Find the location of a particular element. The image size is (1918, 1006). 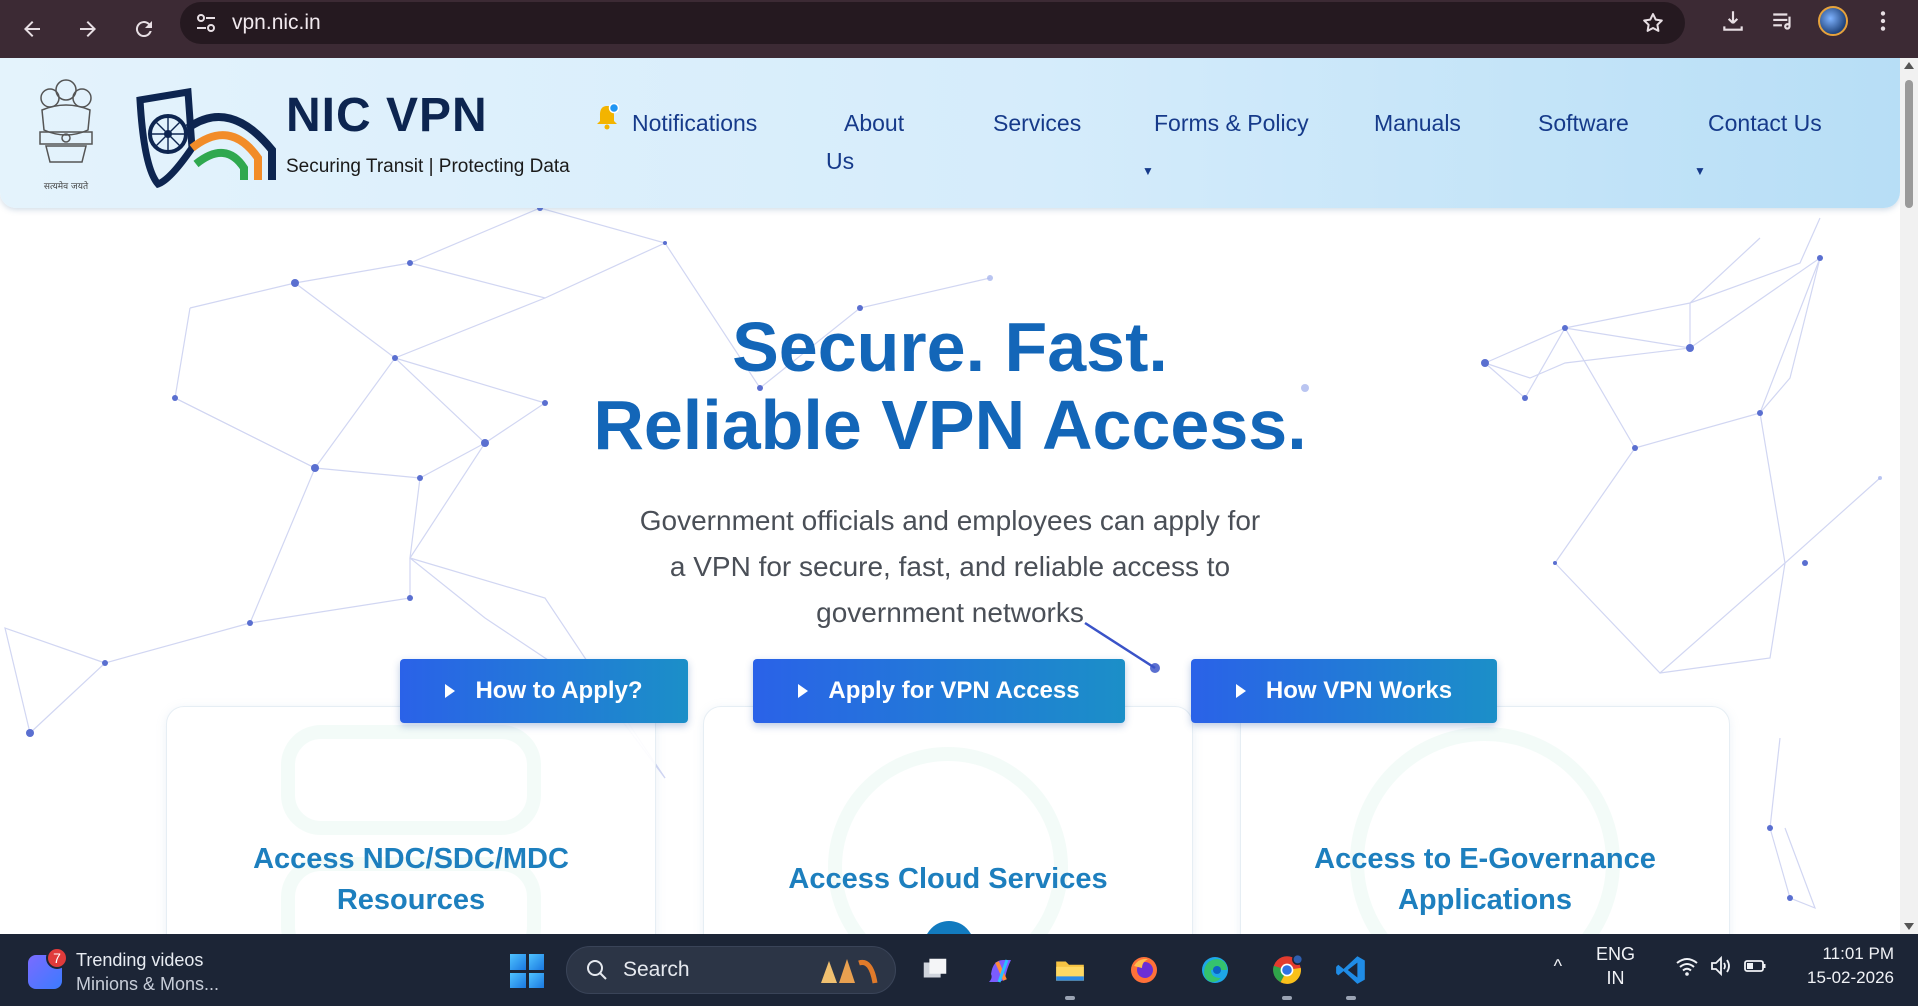

copilot-icon is located at coordinates (1001, 970).